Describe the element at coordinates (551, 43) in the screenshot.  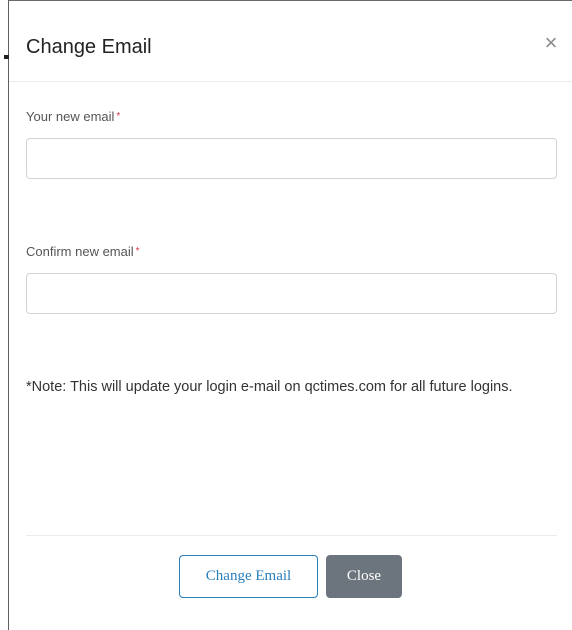
I see `close-icon: ×` at that location.